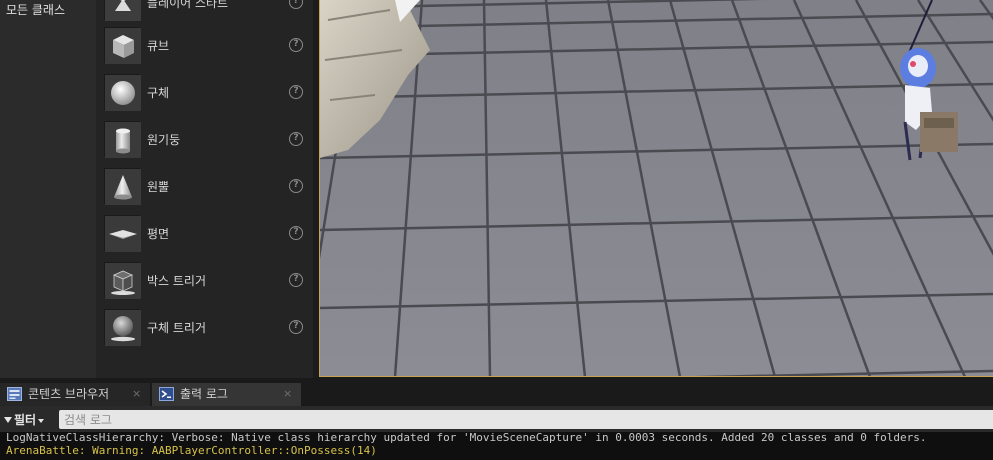 The height and width of the screenshot is (460, 993). I want to click on plane-icon, so click(122, 233).